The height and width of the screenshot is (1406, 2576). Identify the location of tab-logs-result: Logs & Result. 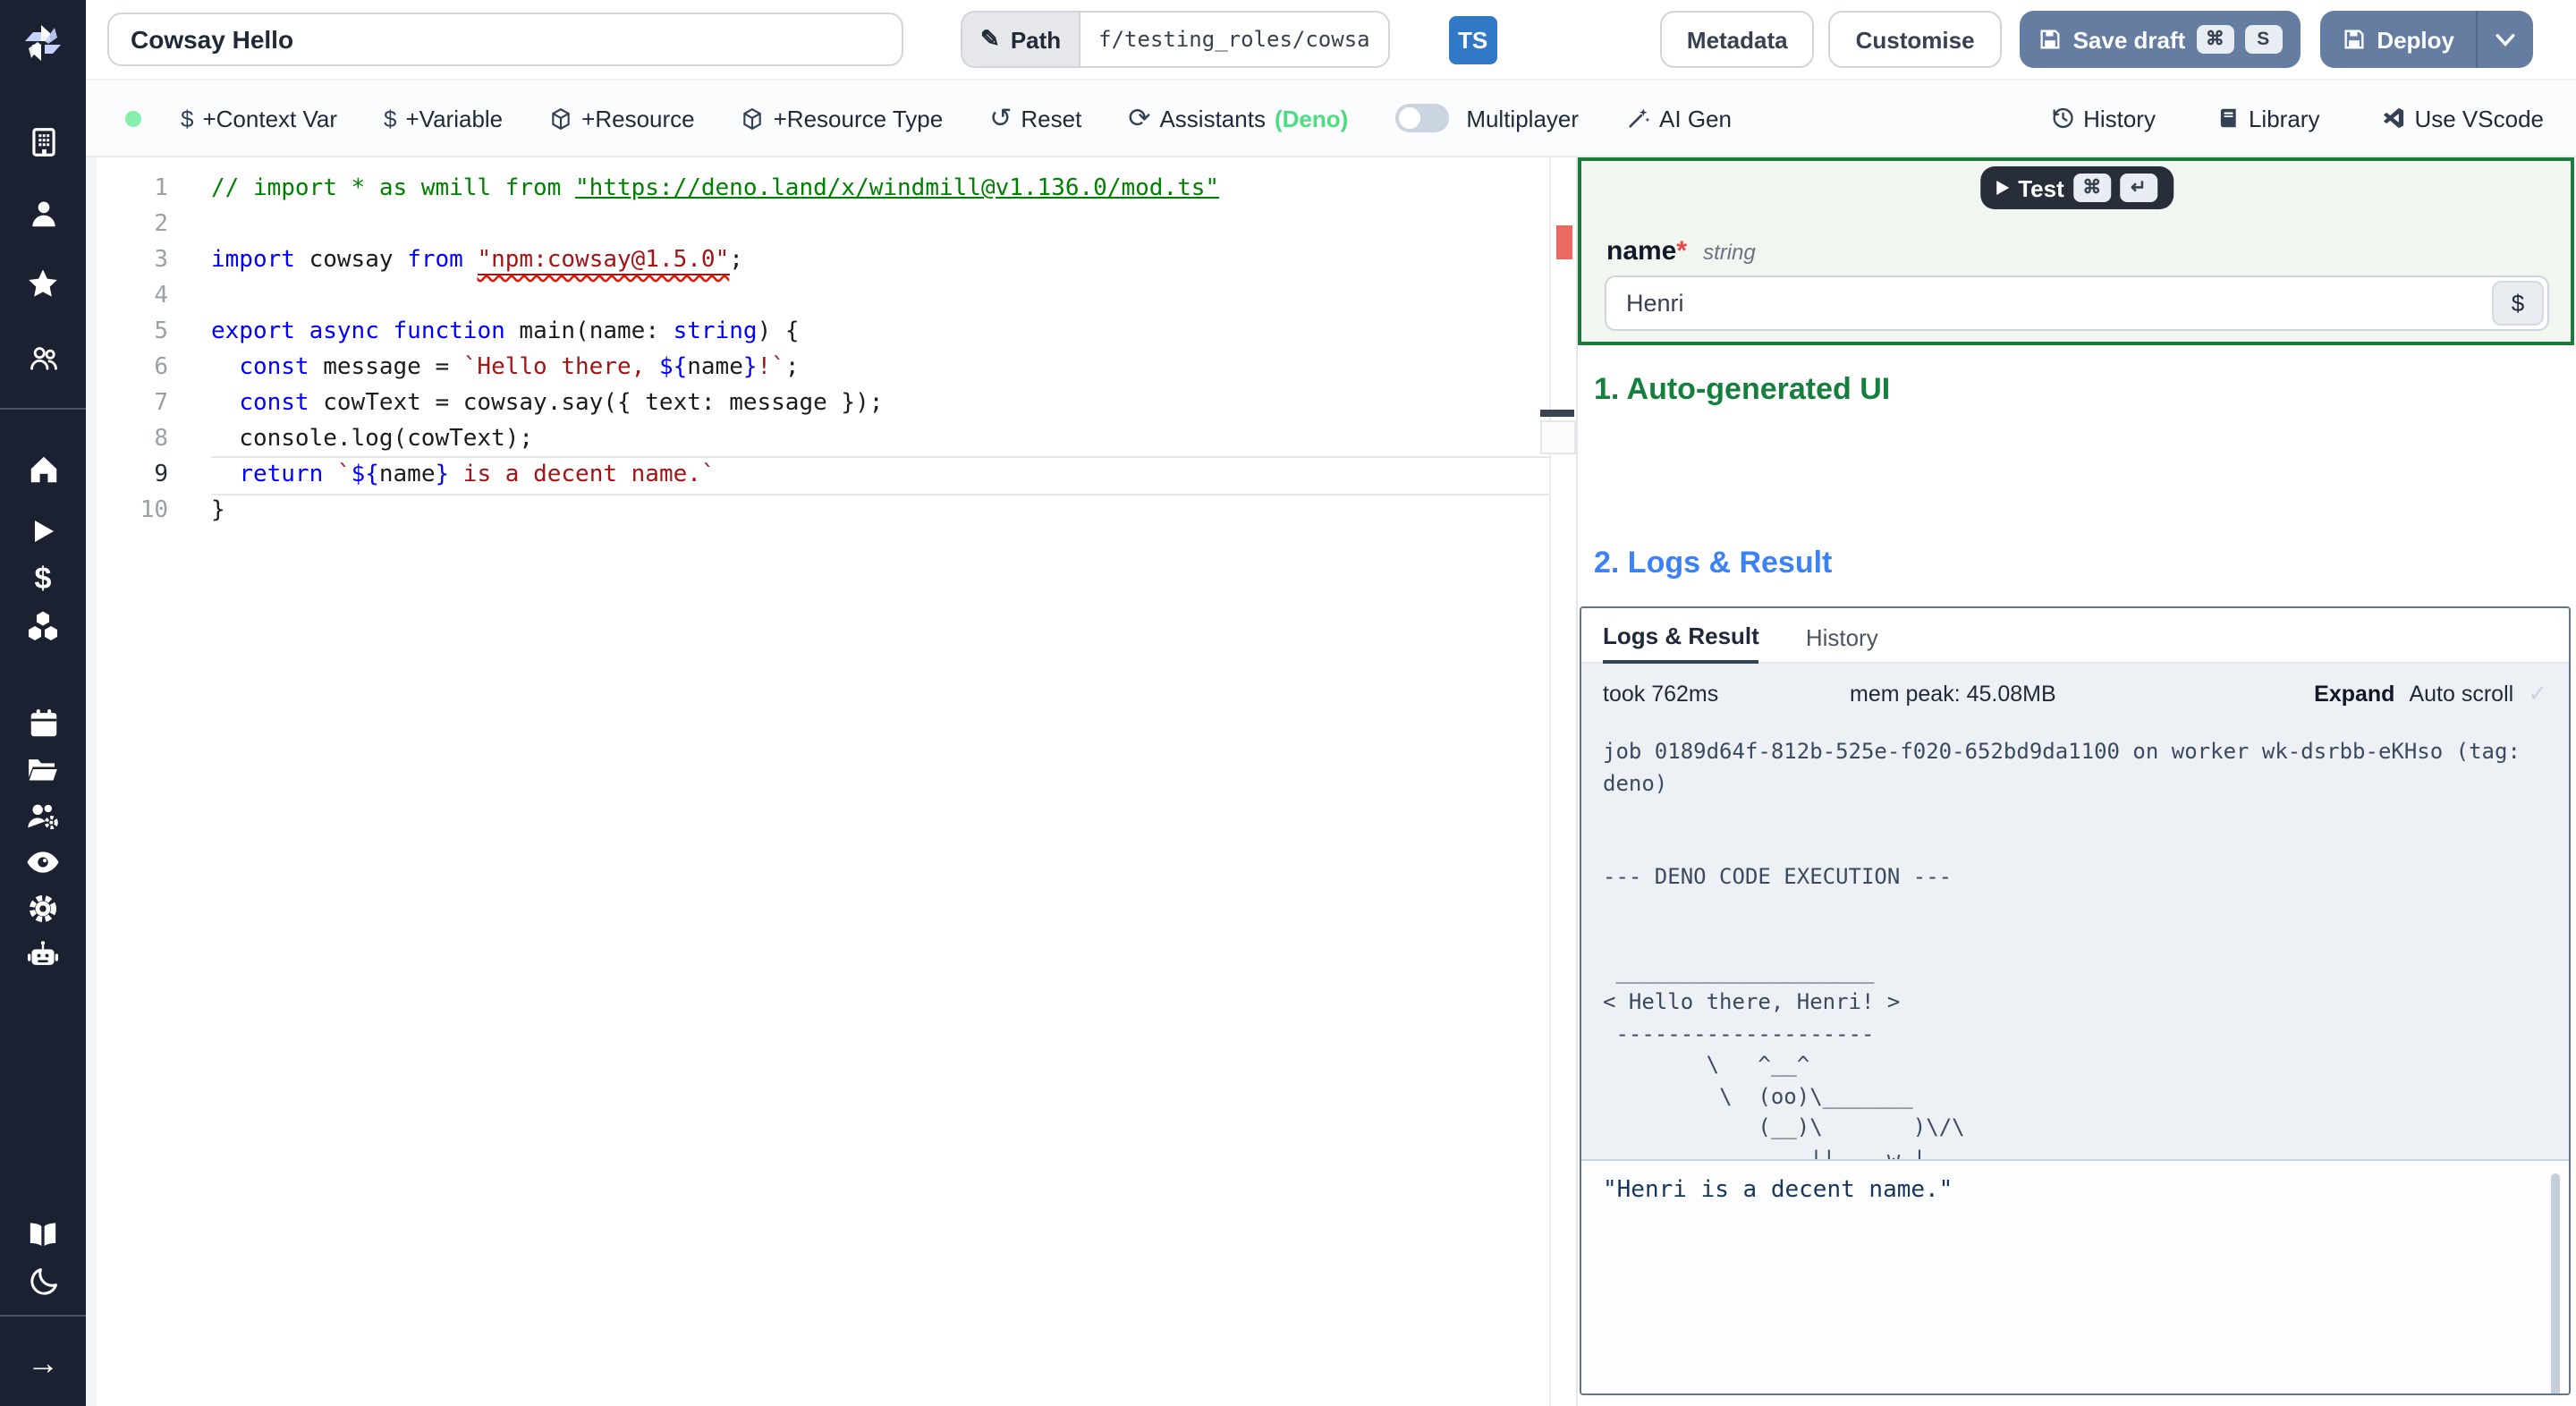
(1681, 643).